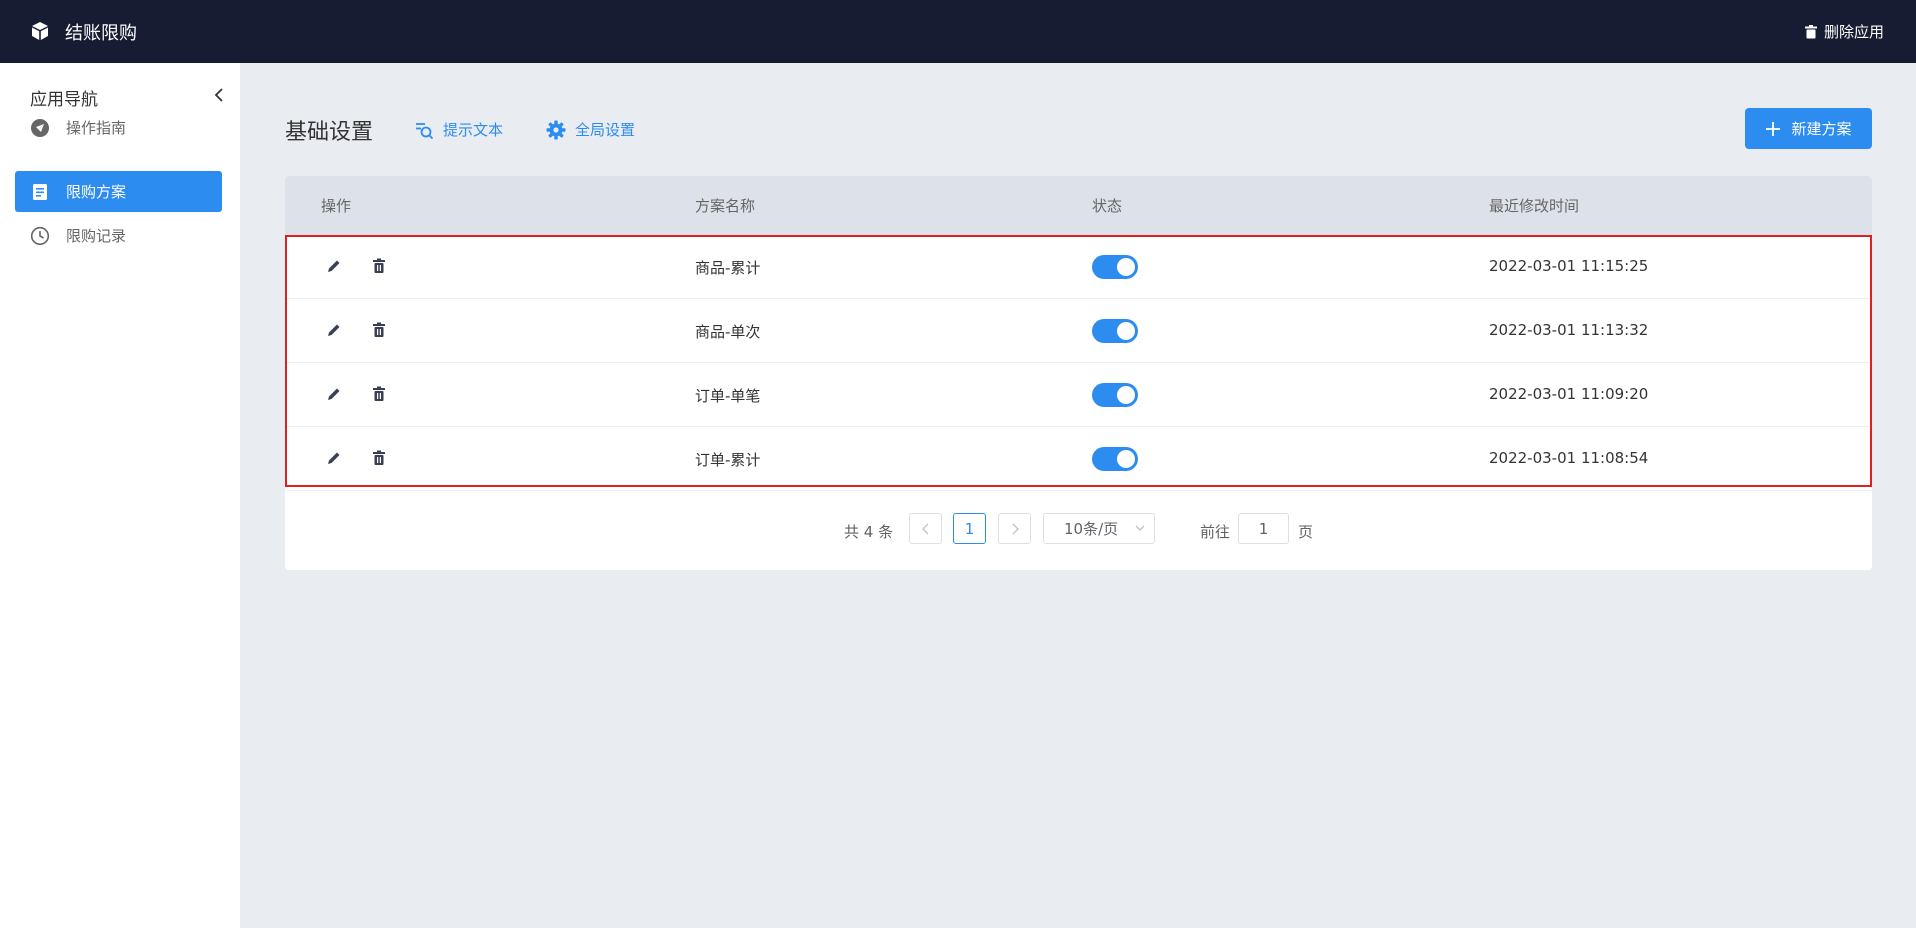  What do you see at coordinates (1821, 129) in the screenshot?
I see `new-plan-label: 新建方案` at bounding box center [1821, 129].